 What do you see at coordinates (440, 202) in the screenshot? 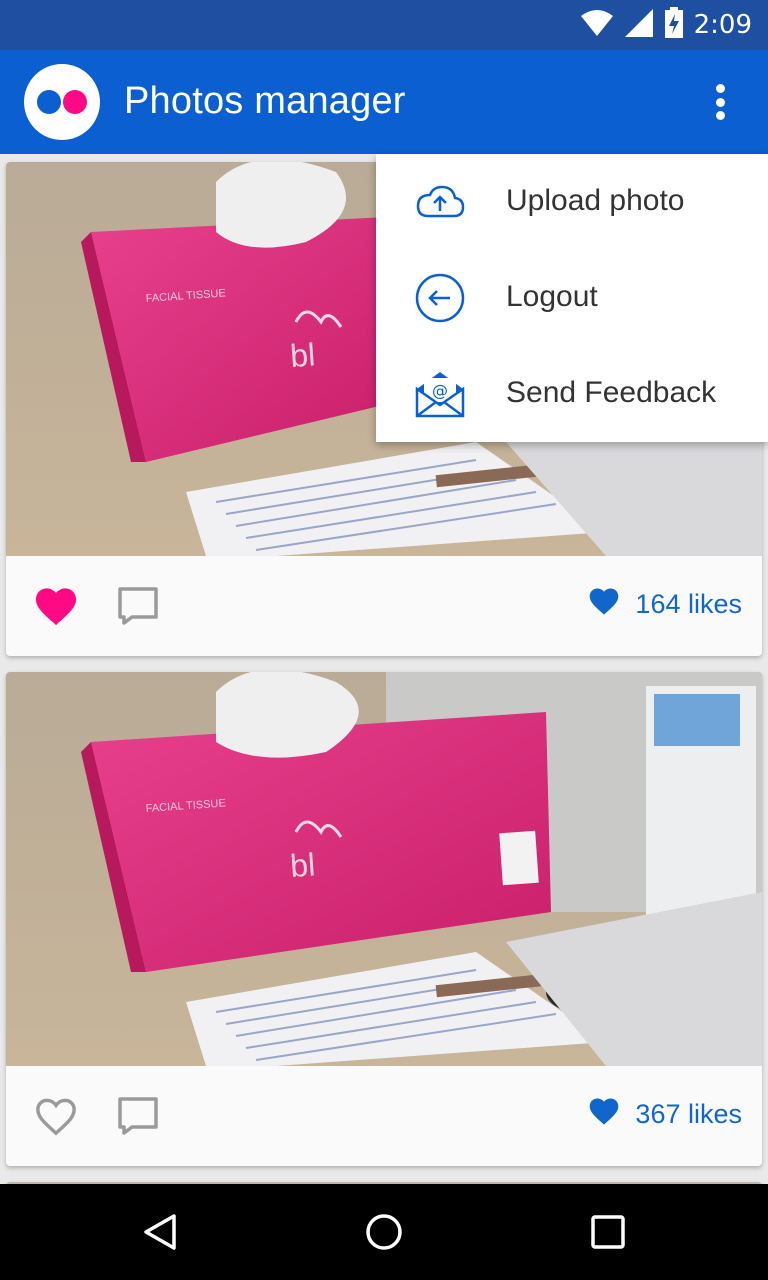
I see `cloud-upload-icon` at bounding box center [440, 202].